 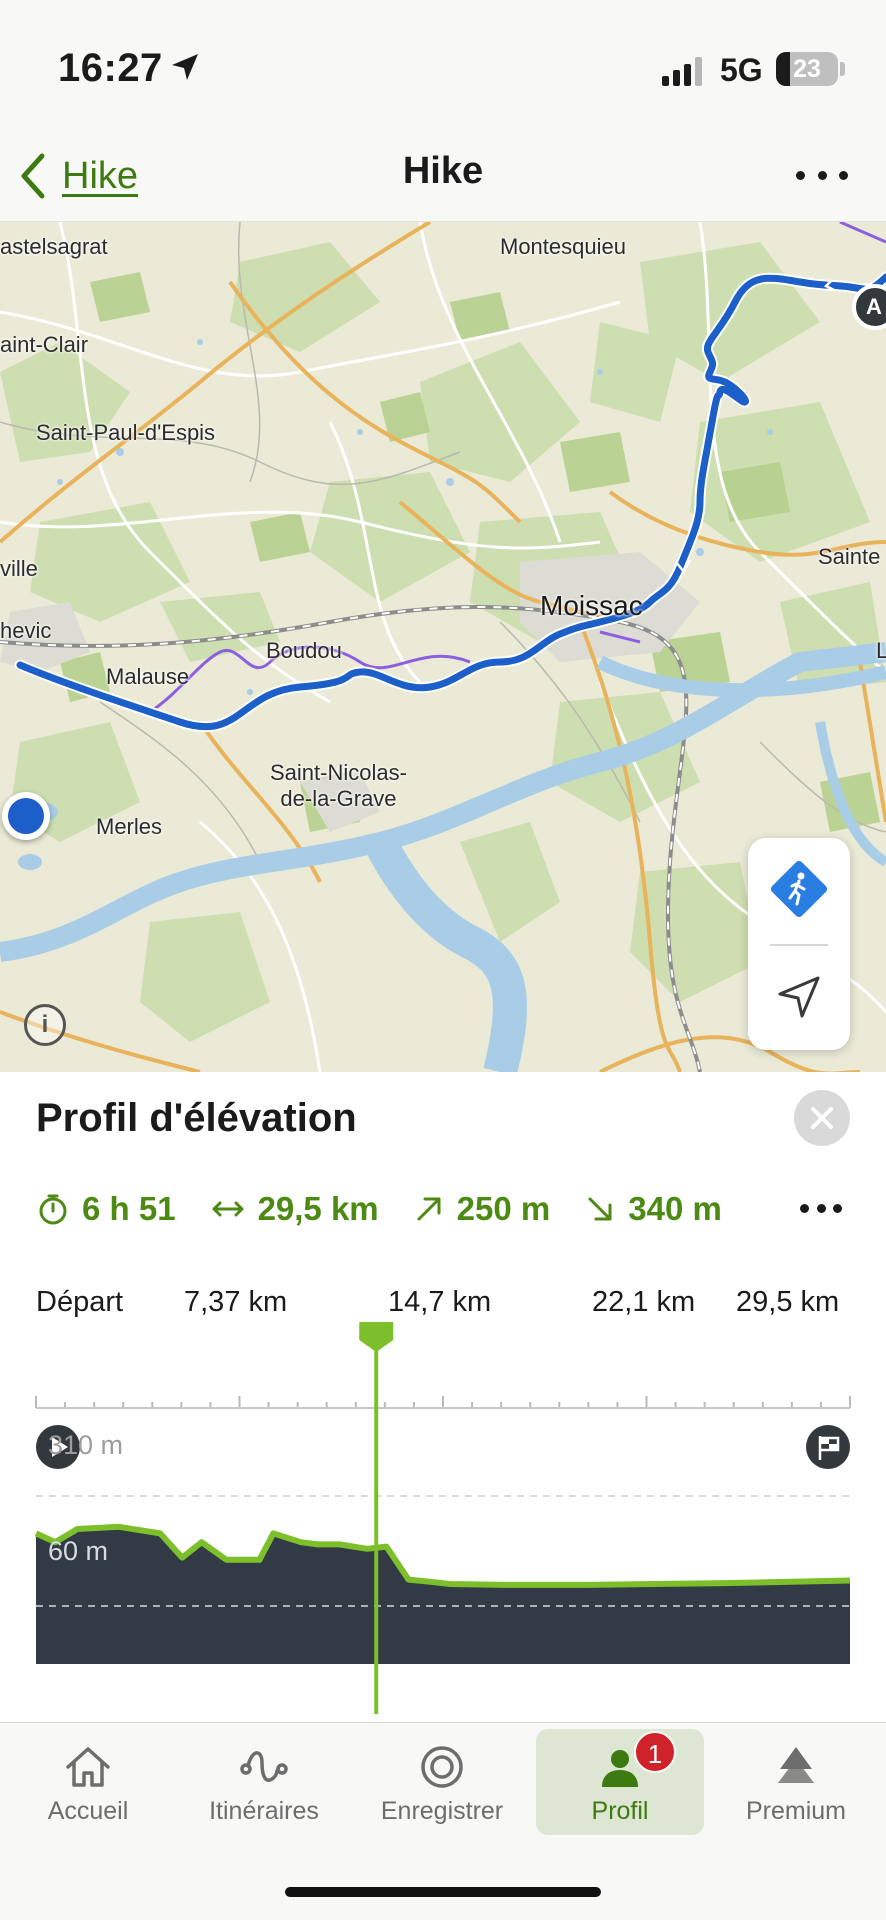 What do you see at coordinates (129, 826) in the screenshot?
I see `map-place-label: Merles` at bounding box center [129, 826].